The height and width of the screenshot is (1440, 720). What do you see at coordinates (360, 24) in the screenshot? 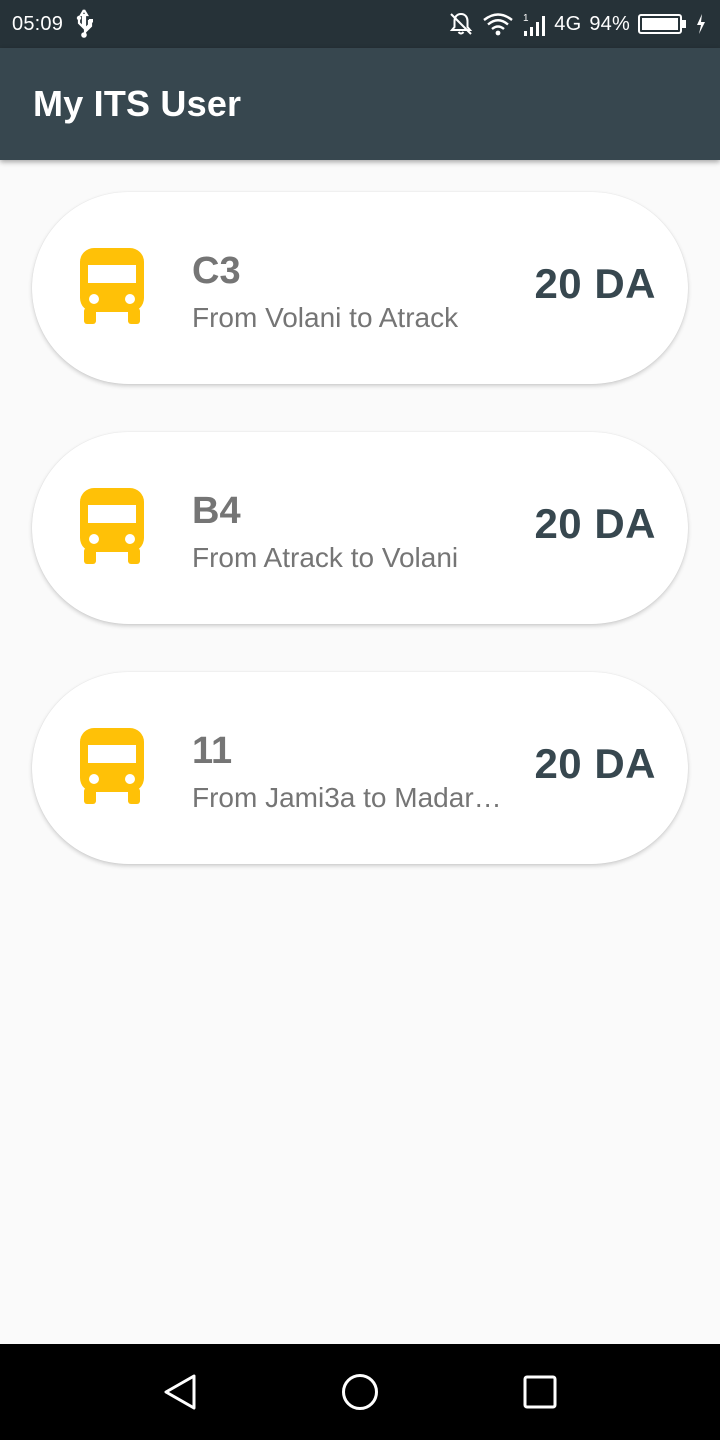
I see `status-bar: 05:09 1 4G 94%` at bounding box center [360, 24].